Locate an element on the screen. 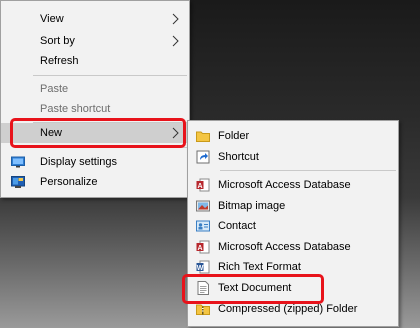 The height and width of the screenshot is (328, 420). submenu-item-shortcut-label: Shortcut is located at coordinates (238, 157).